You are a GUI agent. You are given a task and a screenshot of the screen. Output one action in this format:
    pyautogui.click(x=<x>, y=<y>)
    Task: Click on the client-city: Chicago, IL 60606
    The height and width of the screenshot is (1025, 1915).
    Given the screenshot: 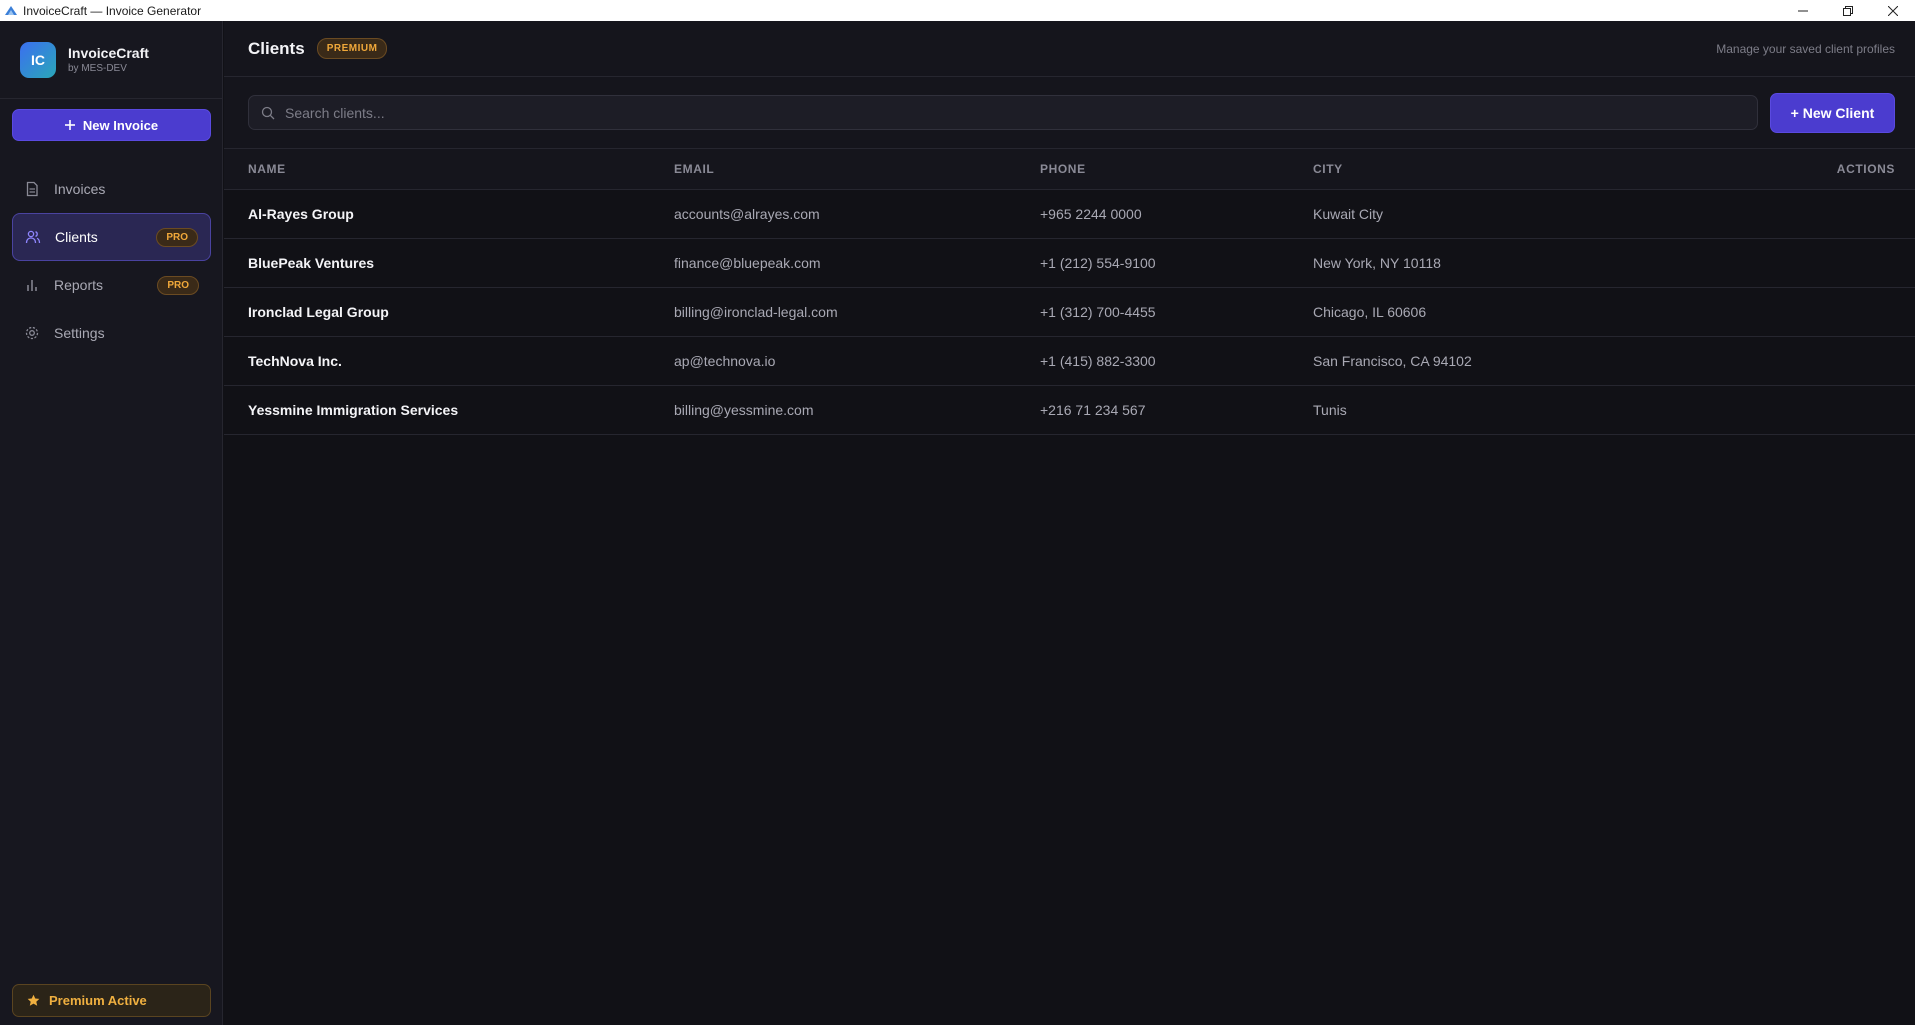 What is the action you would take?
    pyautogui.click(x=1523, y=312)
    